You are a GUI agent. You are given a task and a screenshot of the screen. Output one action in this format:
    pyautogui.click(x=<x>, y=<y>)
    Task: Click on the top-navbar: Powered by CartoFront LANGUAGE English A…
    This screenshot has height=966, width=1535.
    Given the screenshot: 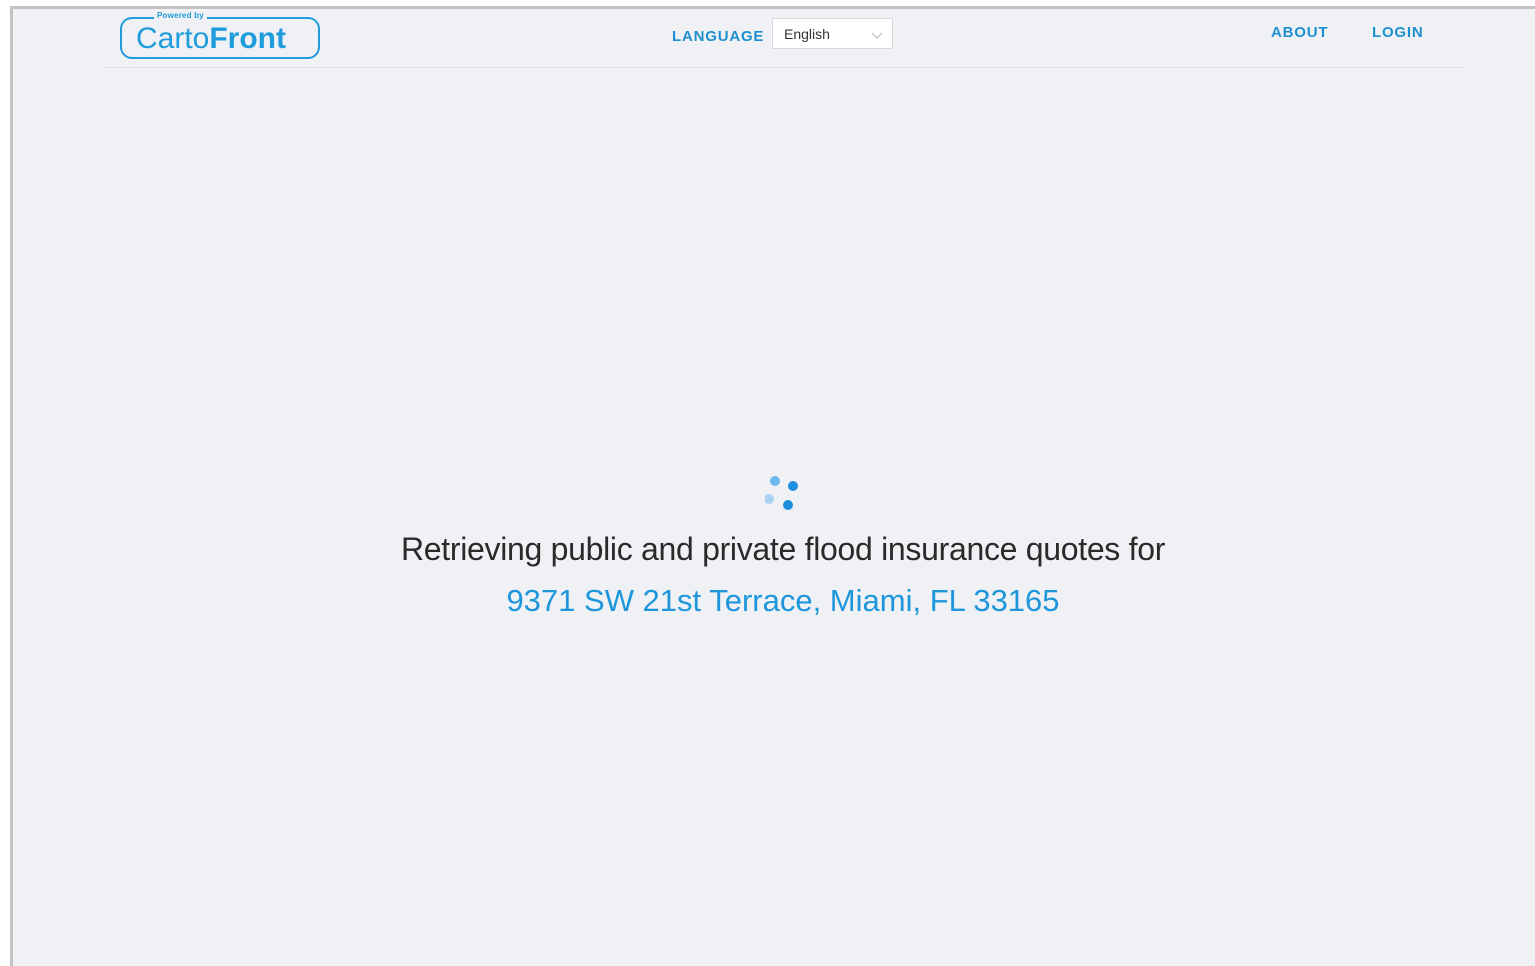 What is the action you would take?
    pyautogui.click(x=784, y=38)
    